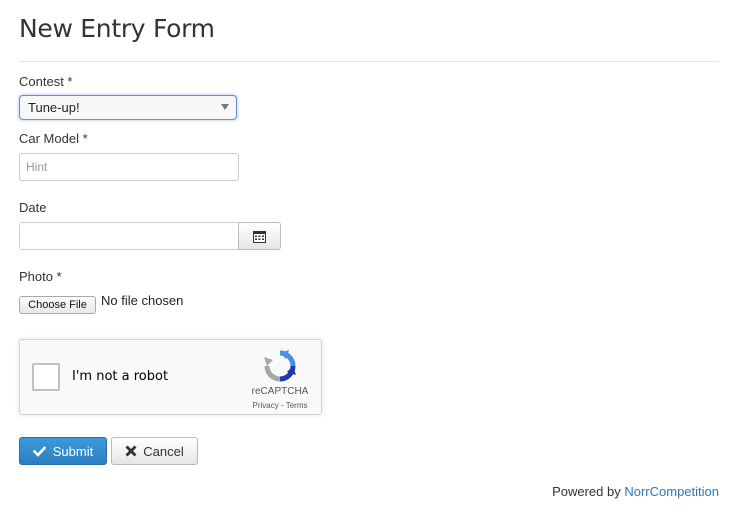 This screenshot has height=520, width=737. What do you see at coordinates (39, 451) in the screenshot?
I see `checkmark-icon` at bounding box center [39, 451].